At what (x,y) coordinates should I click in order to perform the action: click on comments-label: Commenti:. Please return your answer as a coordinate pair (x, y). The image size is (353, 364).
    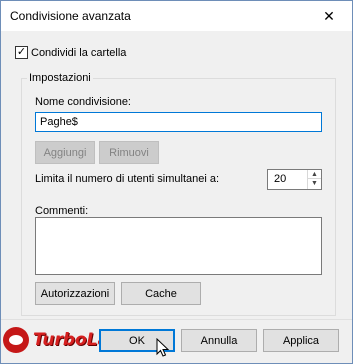
    Looking at the image, I should click on (62, 211).